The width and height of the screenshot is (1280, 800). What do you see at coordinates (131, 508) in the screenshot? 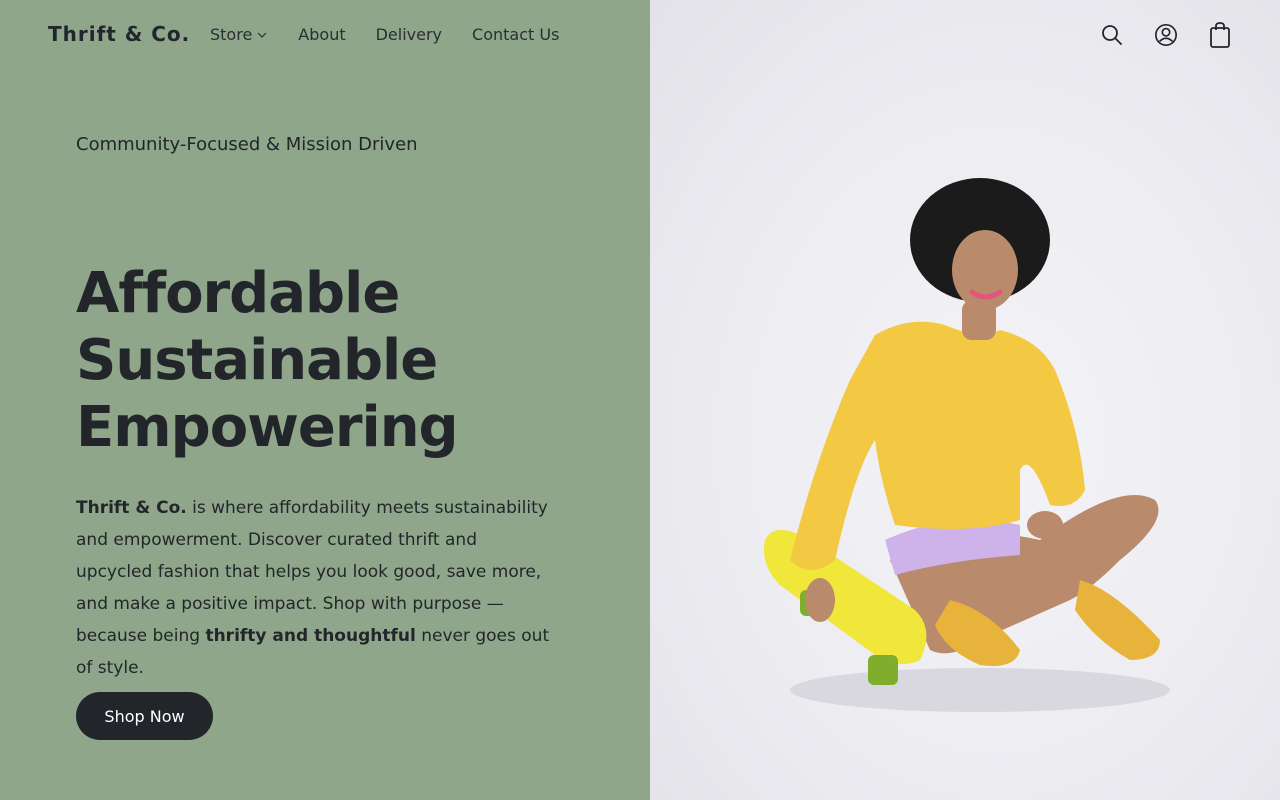
I see `brand-name-emphasis: Thrift & Co.` at bounding box center [131, 508].